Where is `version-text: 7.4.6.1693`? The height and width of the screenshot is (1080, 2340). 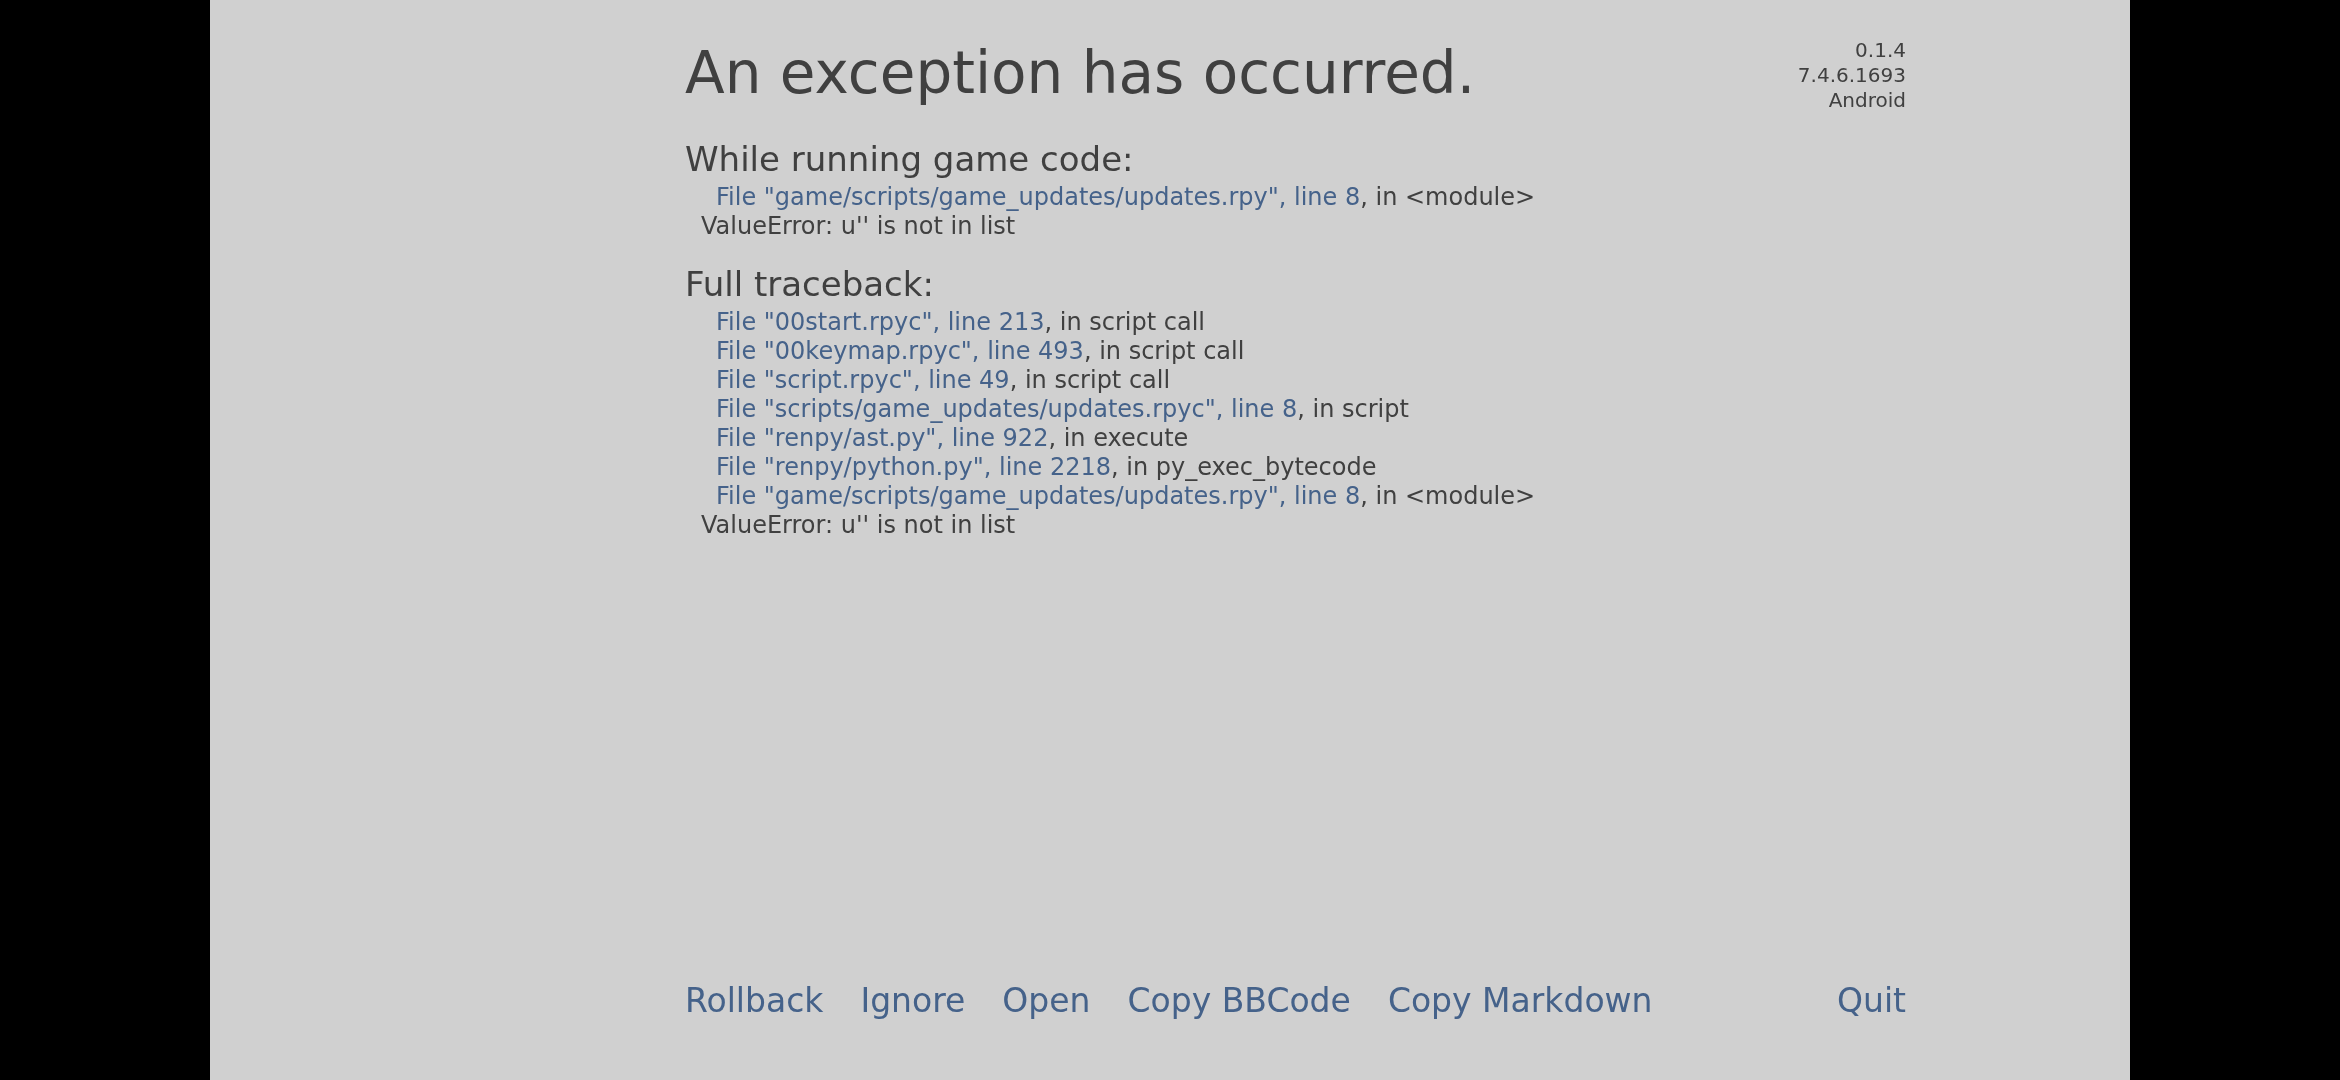 version-text: 7.4.6.1693 is located at coordinates (1851, 75).